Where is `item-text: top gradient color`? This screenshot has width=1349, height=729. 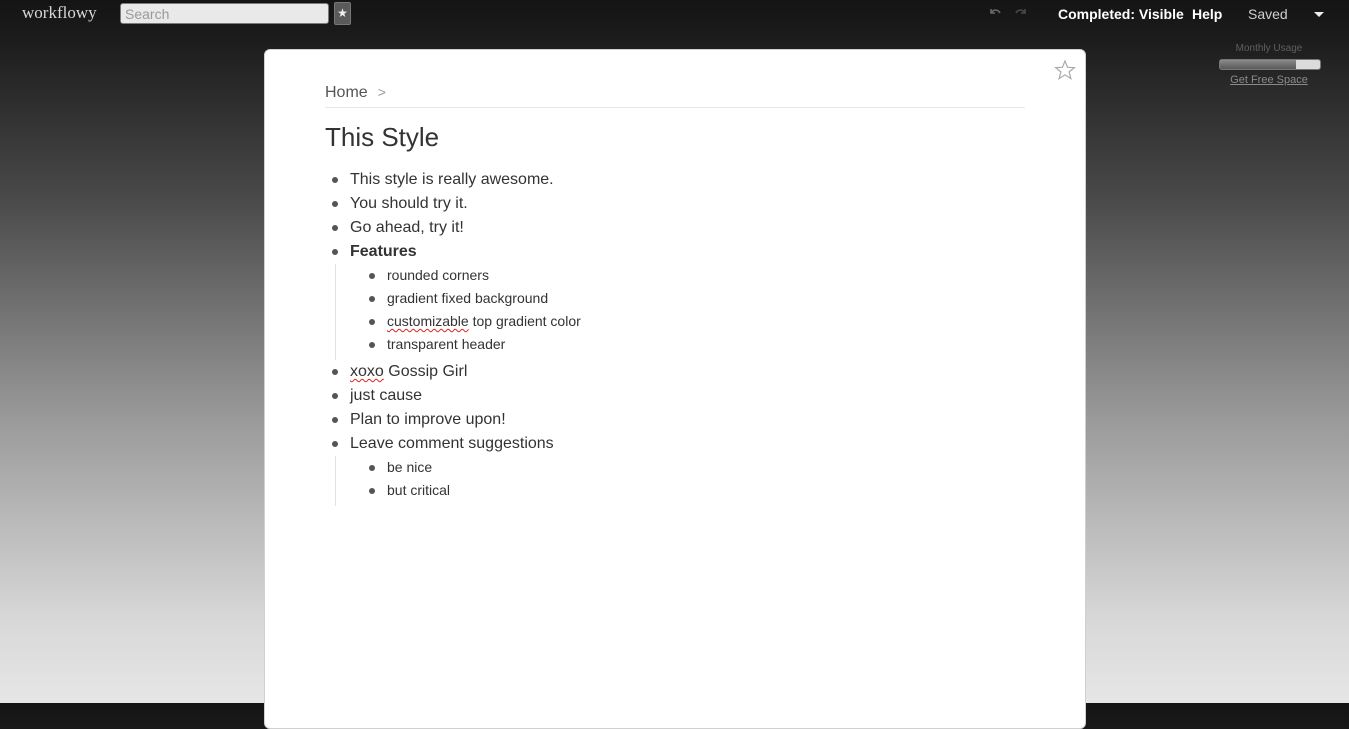
item-text: top gradient color is located at coordinates (525, 321).